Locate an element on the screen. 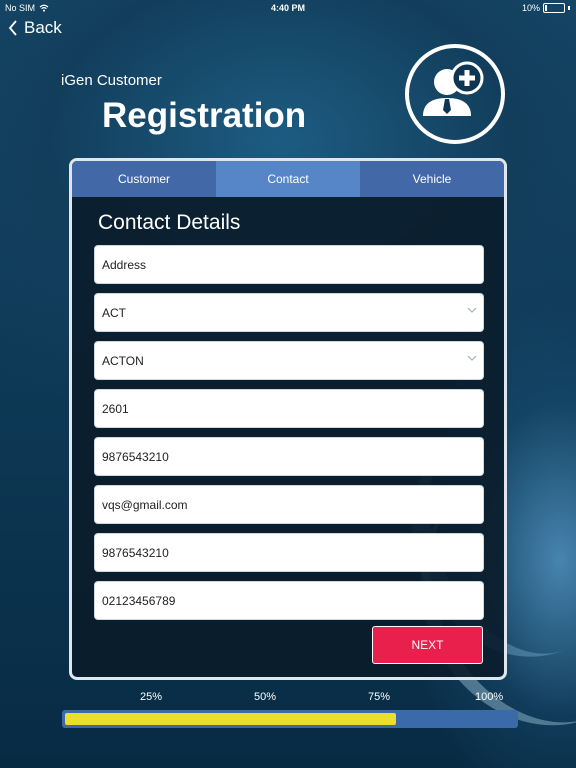 Image resolution: width=576 pixels, height=768 pixels. status-time: 4:40 PM is located at coordinates (287, 8).